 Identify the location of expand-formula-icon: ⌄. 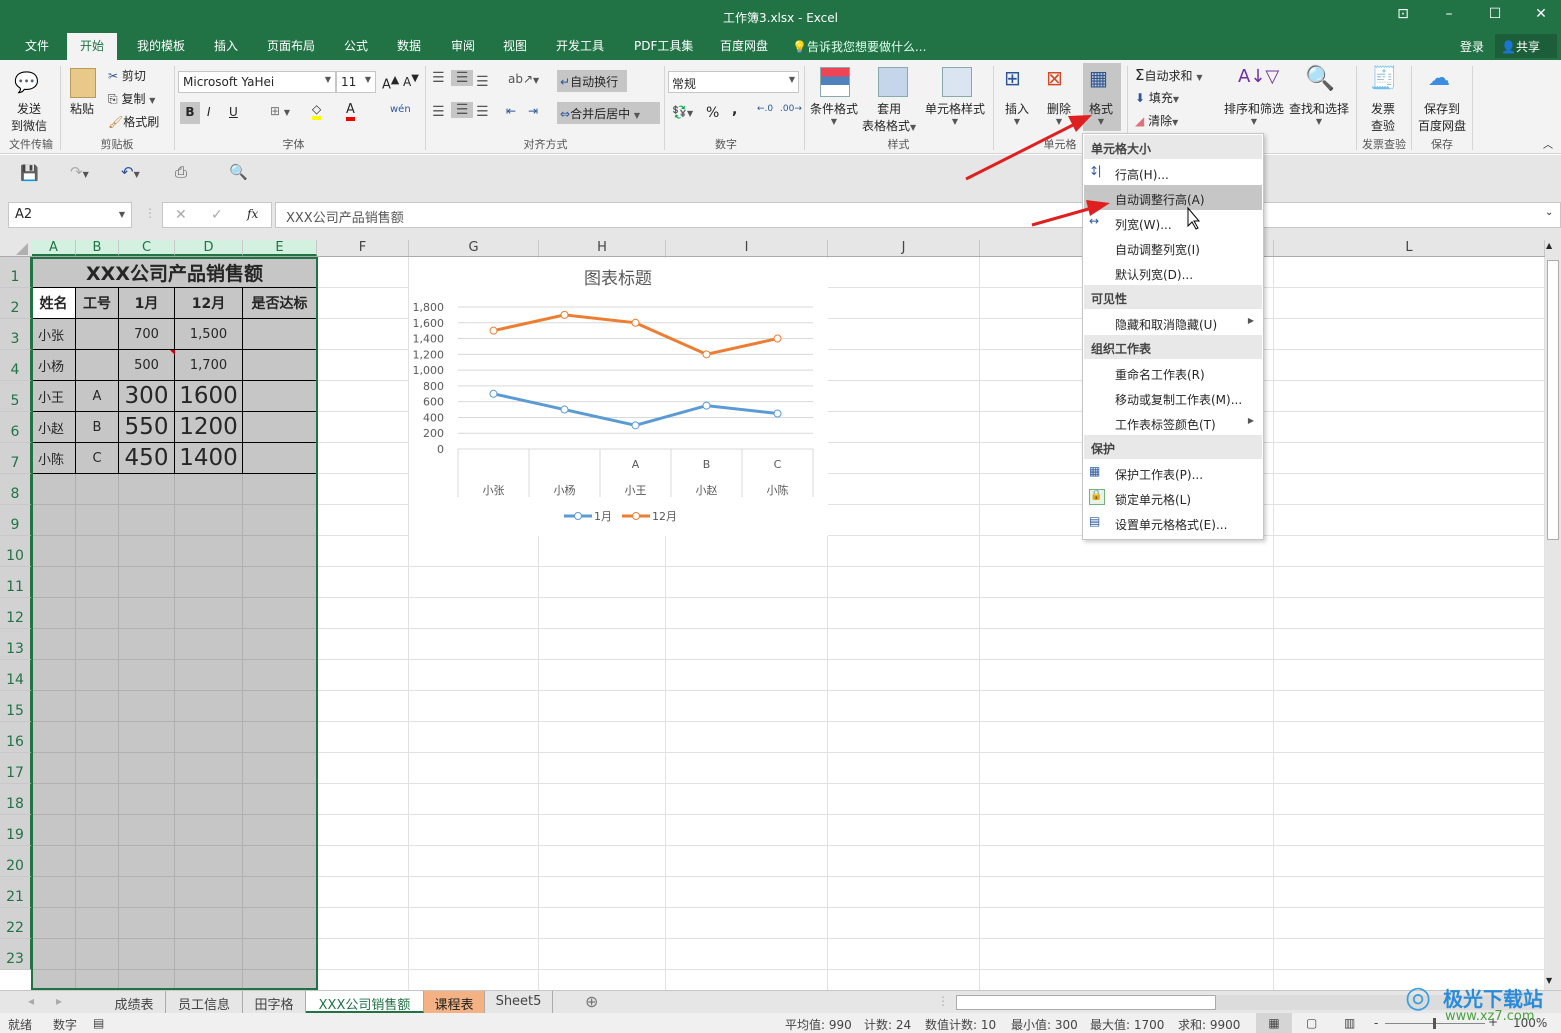
(1549, 212).